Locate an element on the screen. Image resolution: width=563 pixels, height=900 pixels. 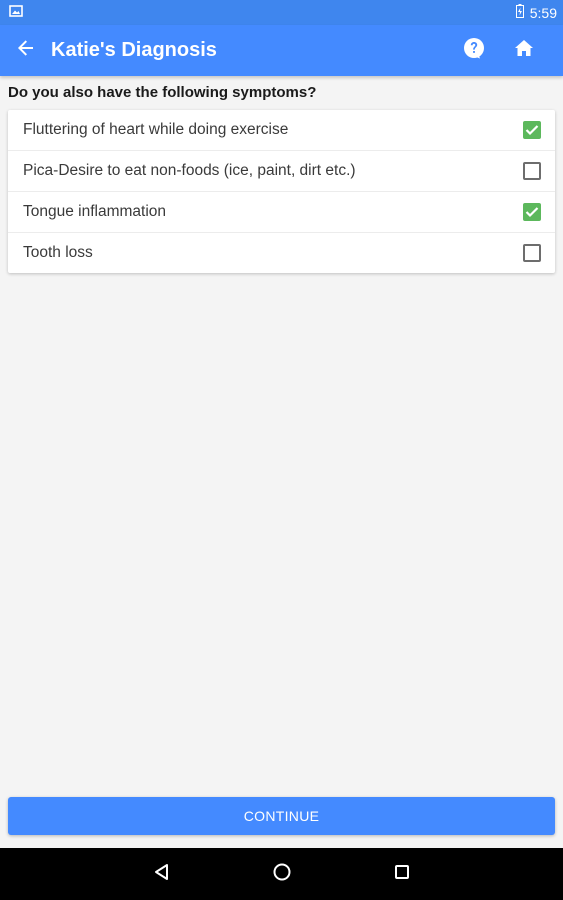
nav-back-button is located at coordinates (162, 874).